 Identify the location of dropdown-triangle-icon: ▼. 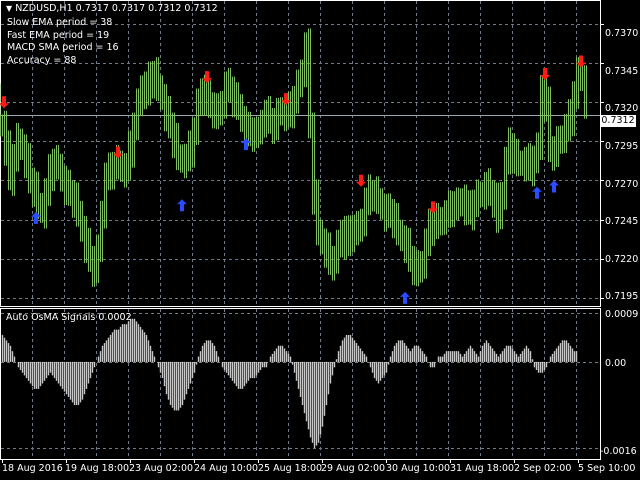
(9, 8).